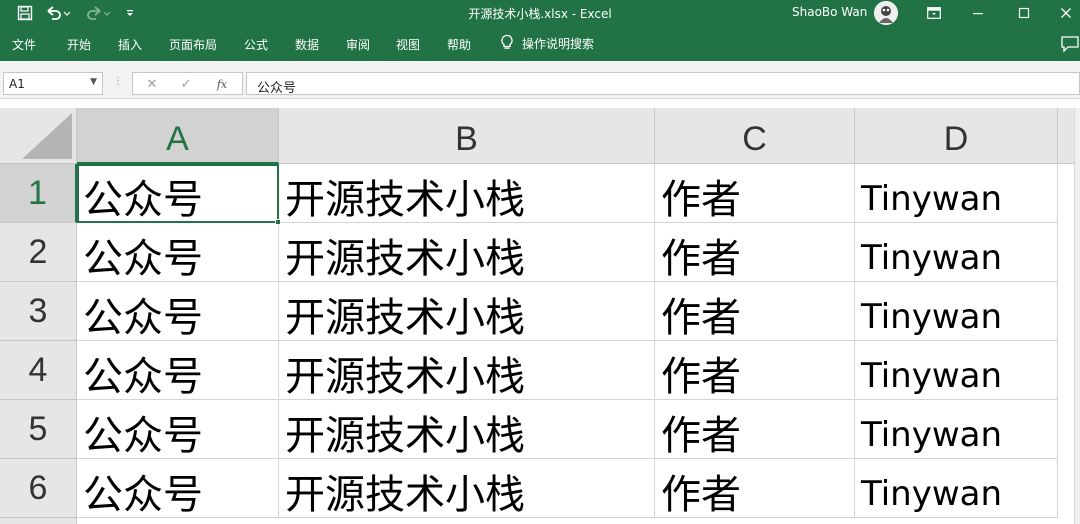 This screenshot has width=1080, height=524. Describe the element at coordinates (408, 44) in the screenshot. I see `tab-view: 视图` at that location.